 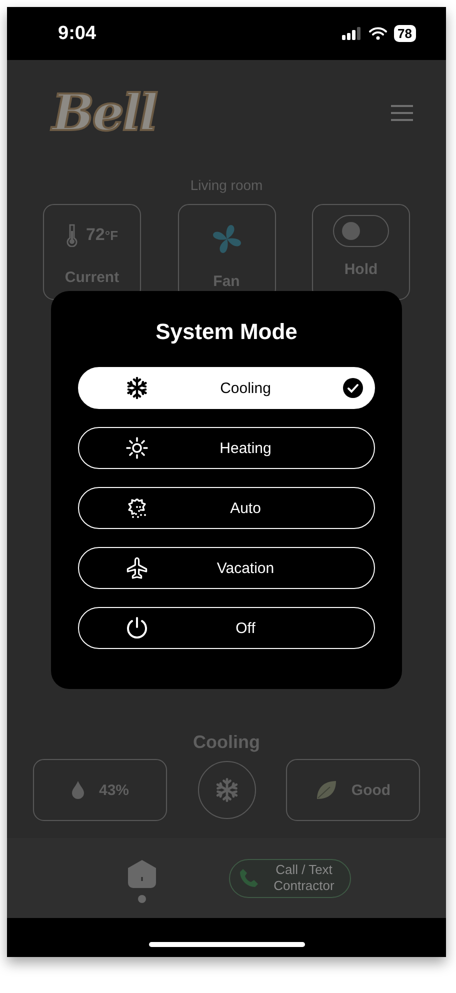 What do you see at coordinates (226, 568) in the screenshot?
I see `mode-option: Vacation` at bounding box center [226, 568].